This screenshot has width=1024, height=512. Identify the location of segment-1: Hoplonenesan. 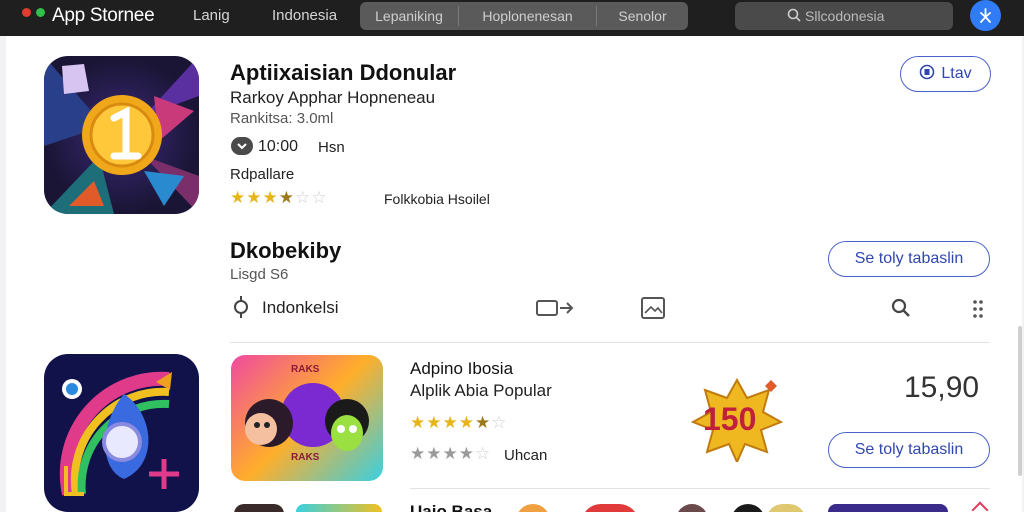
(527, 16).